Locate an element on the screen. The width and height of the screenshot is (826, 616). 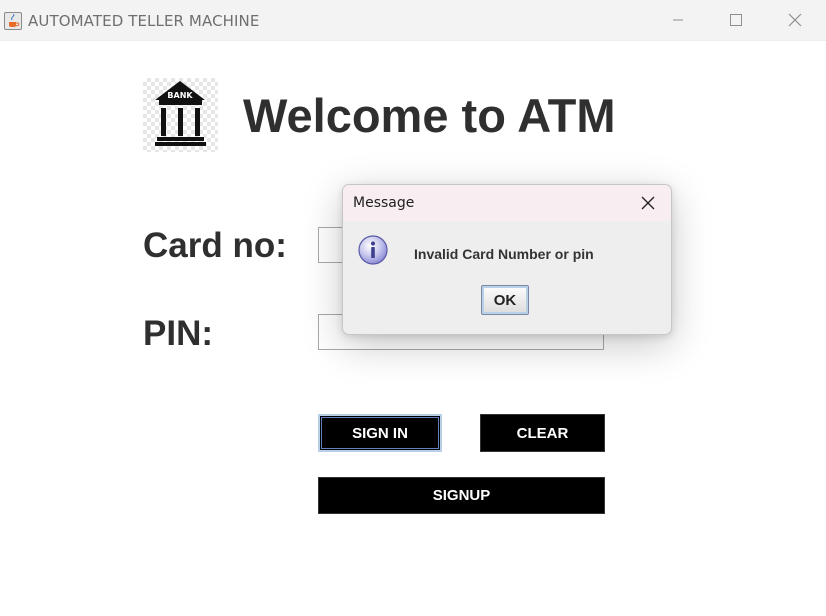
maximize-button is located at coordinates (736, 20).